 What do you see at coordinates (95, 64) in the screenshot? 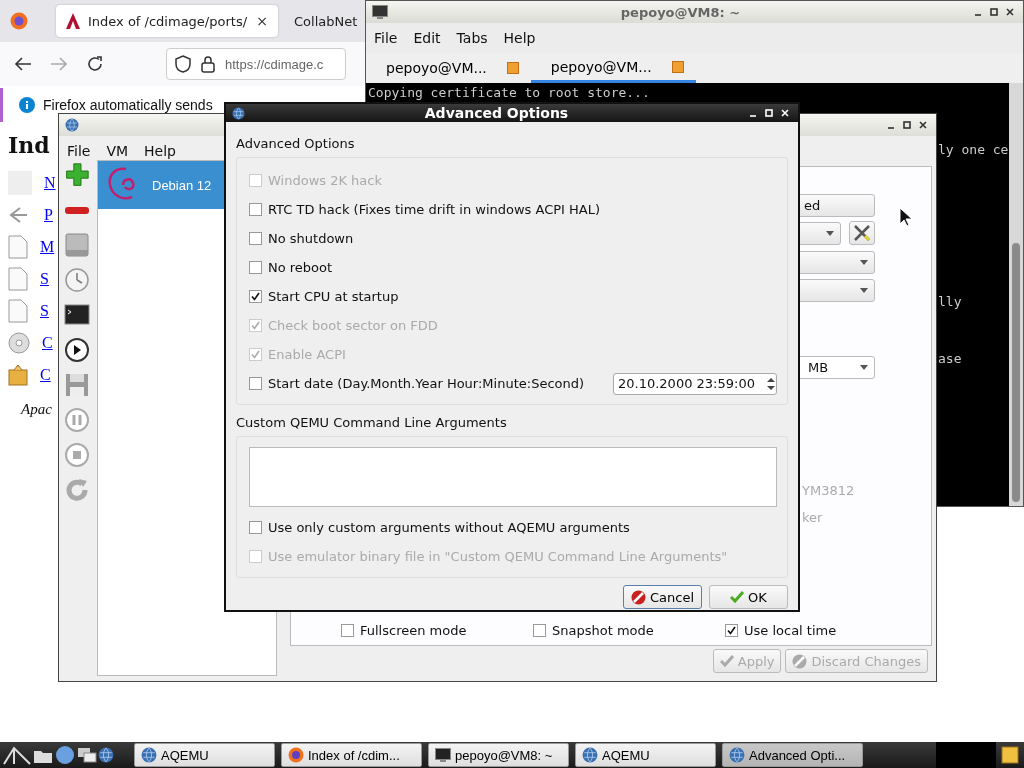
I see `reload-icon` at bounding box center [95, 64].